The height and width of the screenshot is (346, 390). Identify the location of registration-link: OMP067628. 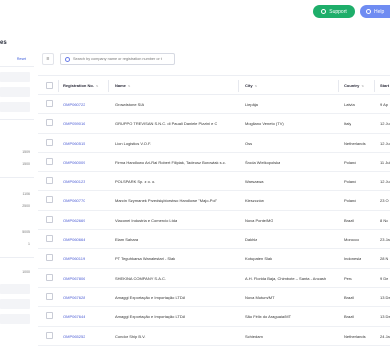
(74, 297).